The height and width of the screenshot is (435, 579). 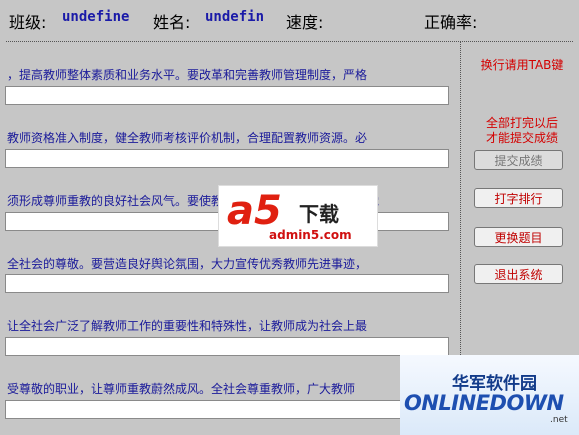 What do you see at coordinates (518, 160) in the screenshot?
I see `submit-score-button: 提交成绩` at bounding box center [518, 160].